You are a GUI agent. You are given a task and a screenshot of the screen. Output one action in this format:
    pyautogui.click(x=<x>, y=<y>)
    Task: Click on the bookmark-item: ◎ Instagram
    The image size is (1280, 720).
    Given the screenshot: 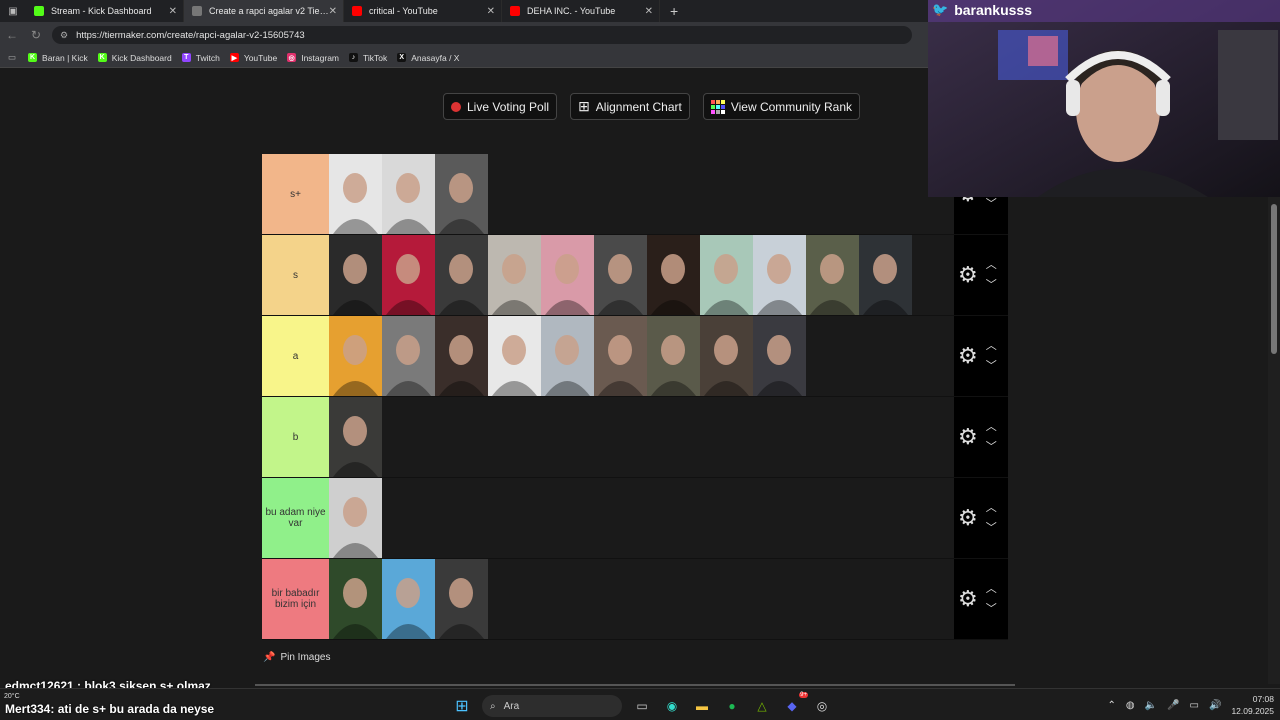 What is the action you would take?
    pyautogui.click(x=313, y=58)
    